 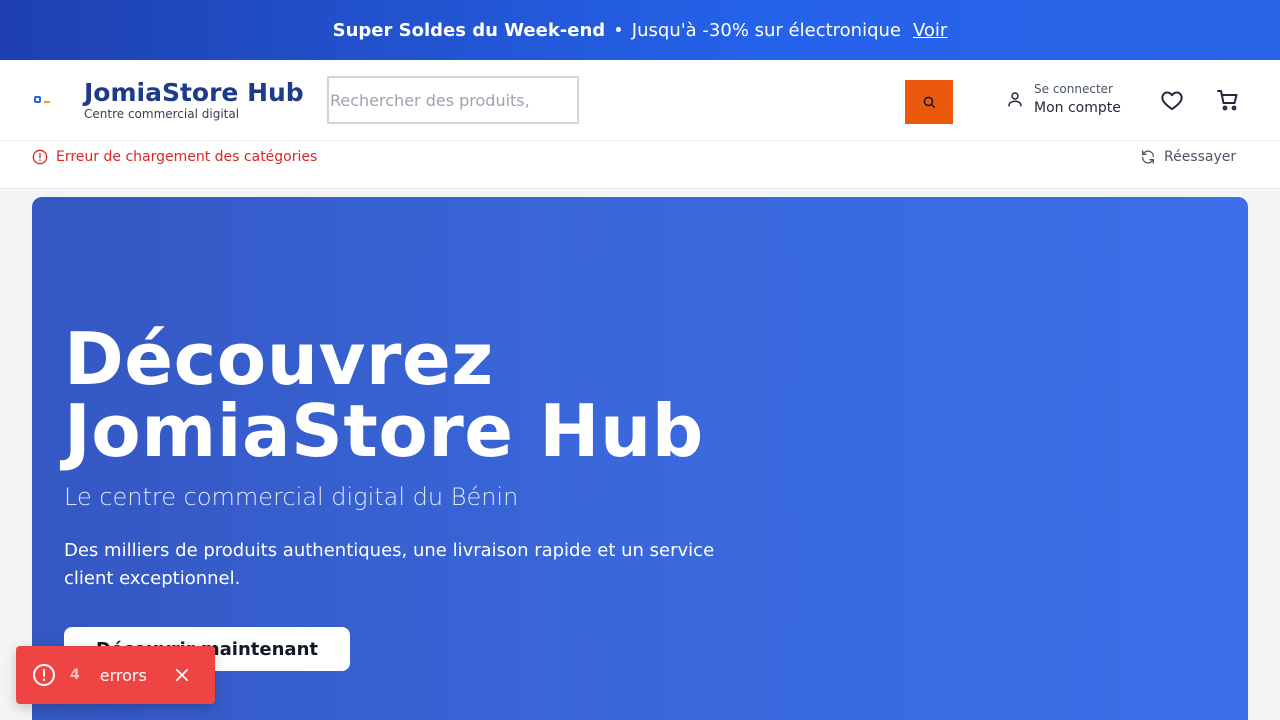 I want to click on logo-icon, so click(x=54, y=100).